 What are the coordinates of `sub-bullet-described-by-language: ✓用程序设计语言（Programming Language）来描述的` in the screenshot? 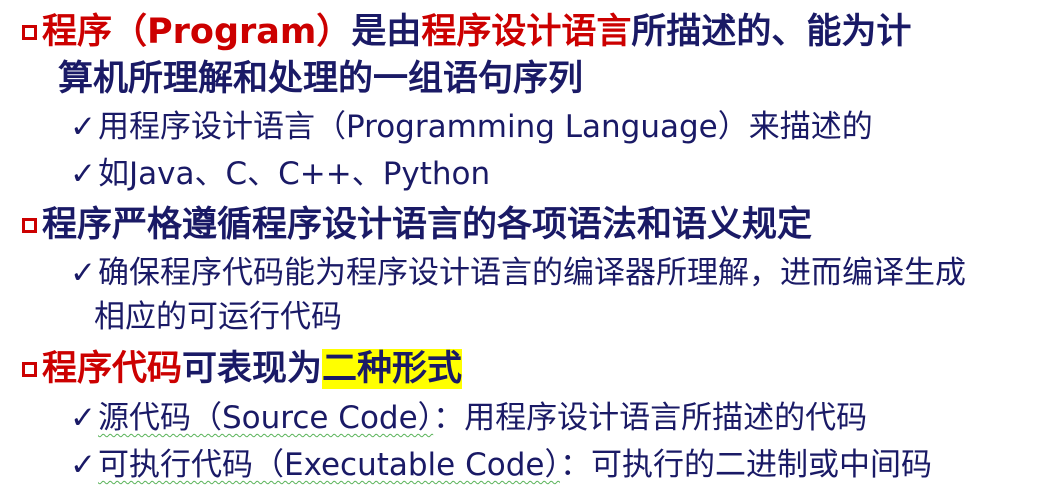 It's located at (471, 127).